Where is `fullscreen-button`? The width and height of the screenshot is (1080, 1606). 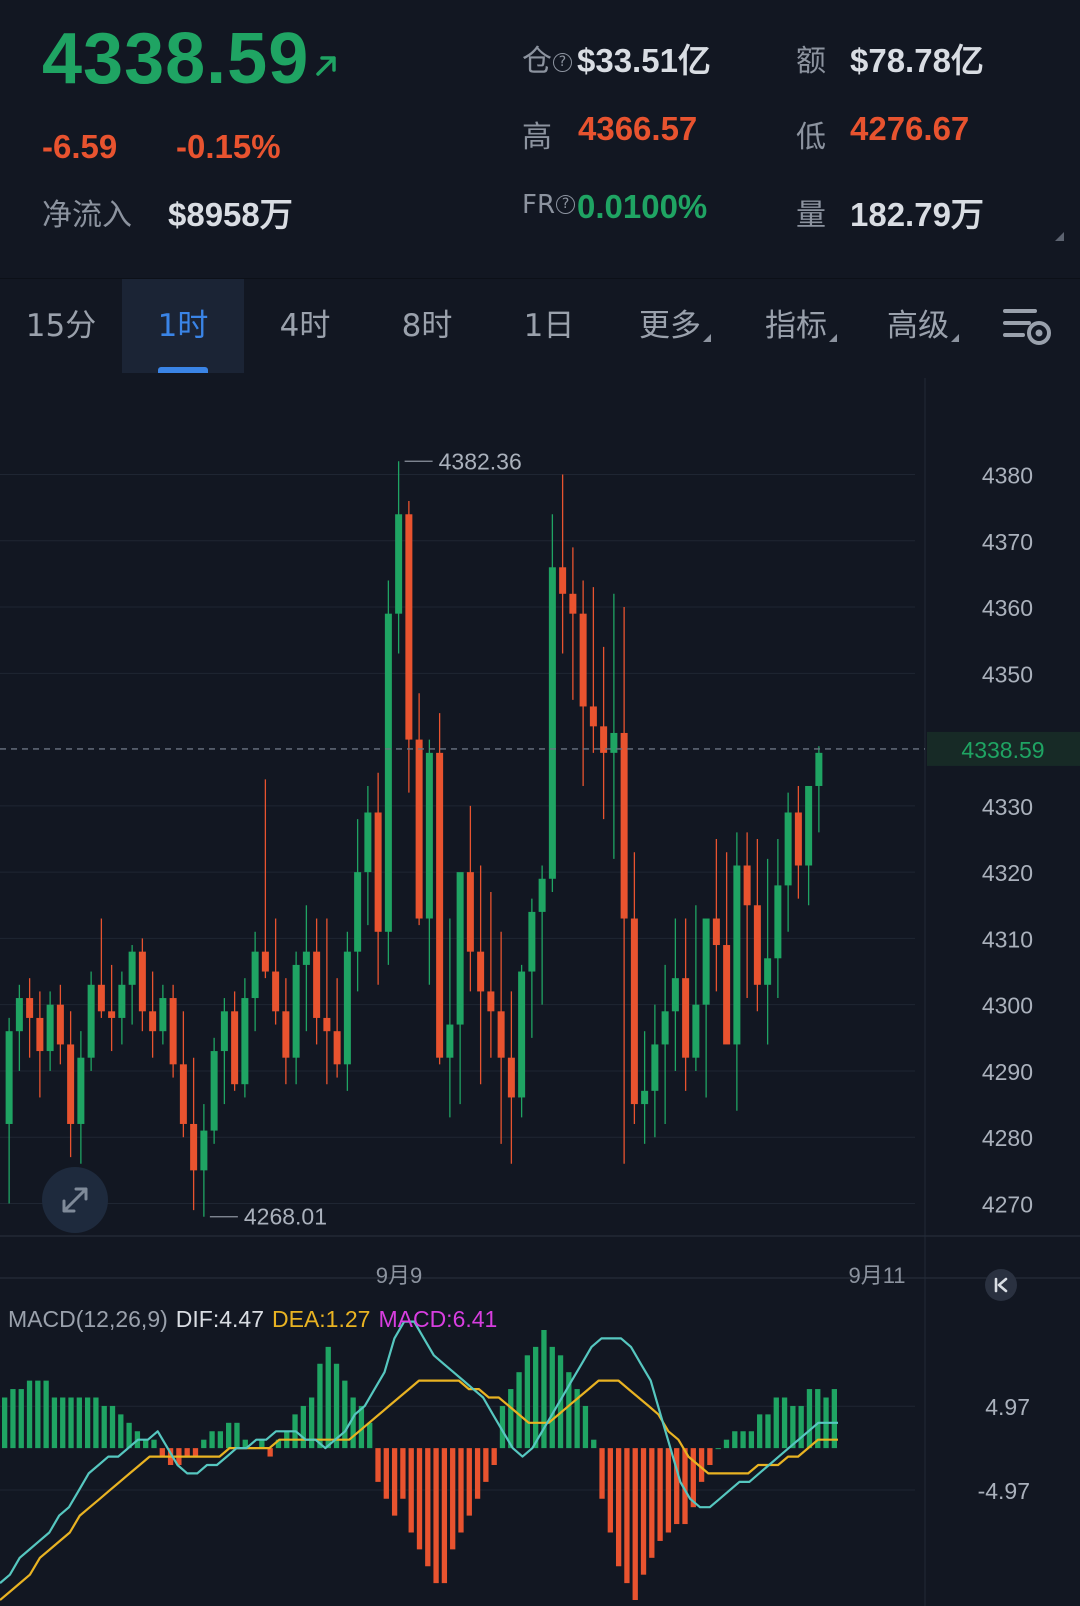 fullscreen-button is located at coordinates (75, 1200).